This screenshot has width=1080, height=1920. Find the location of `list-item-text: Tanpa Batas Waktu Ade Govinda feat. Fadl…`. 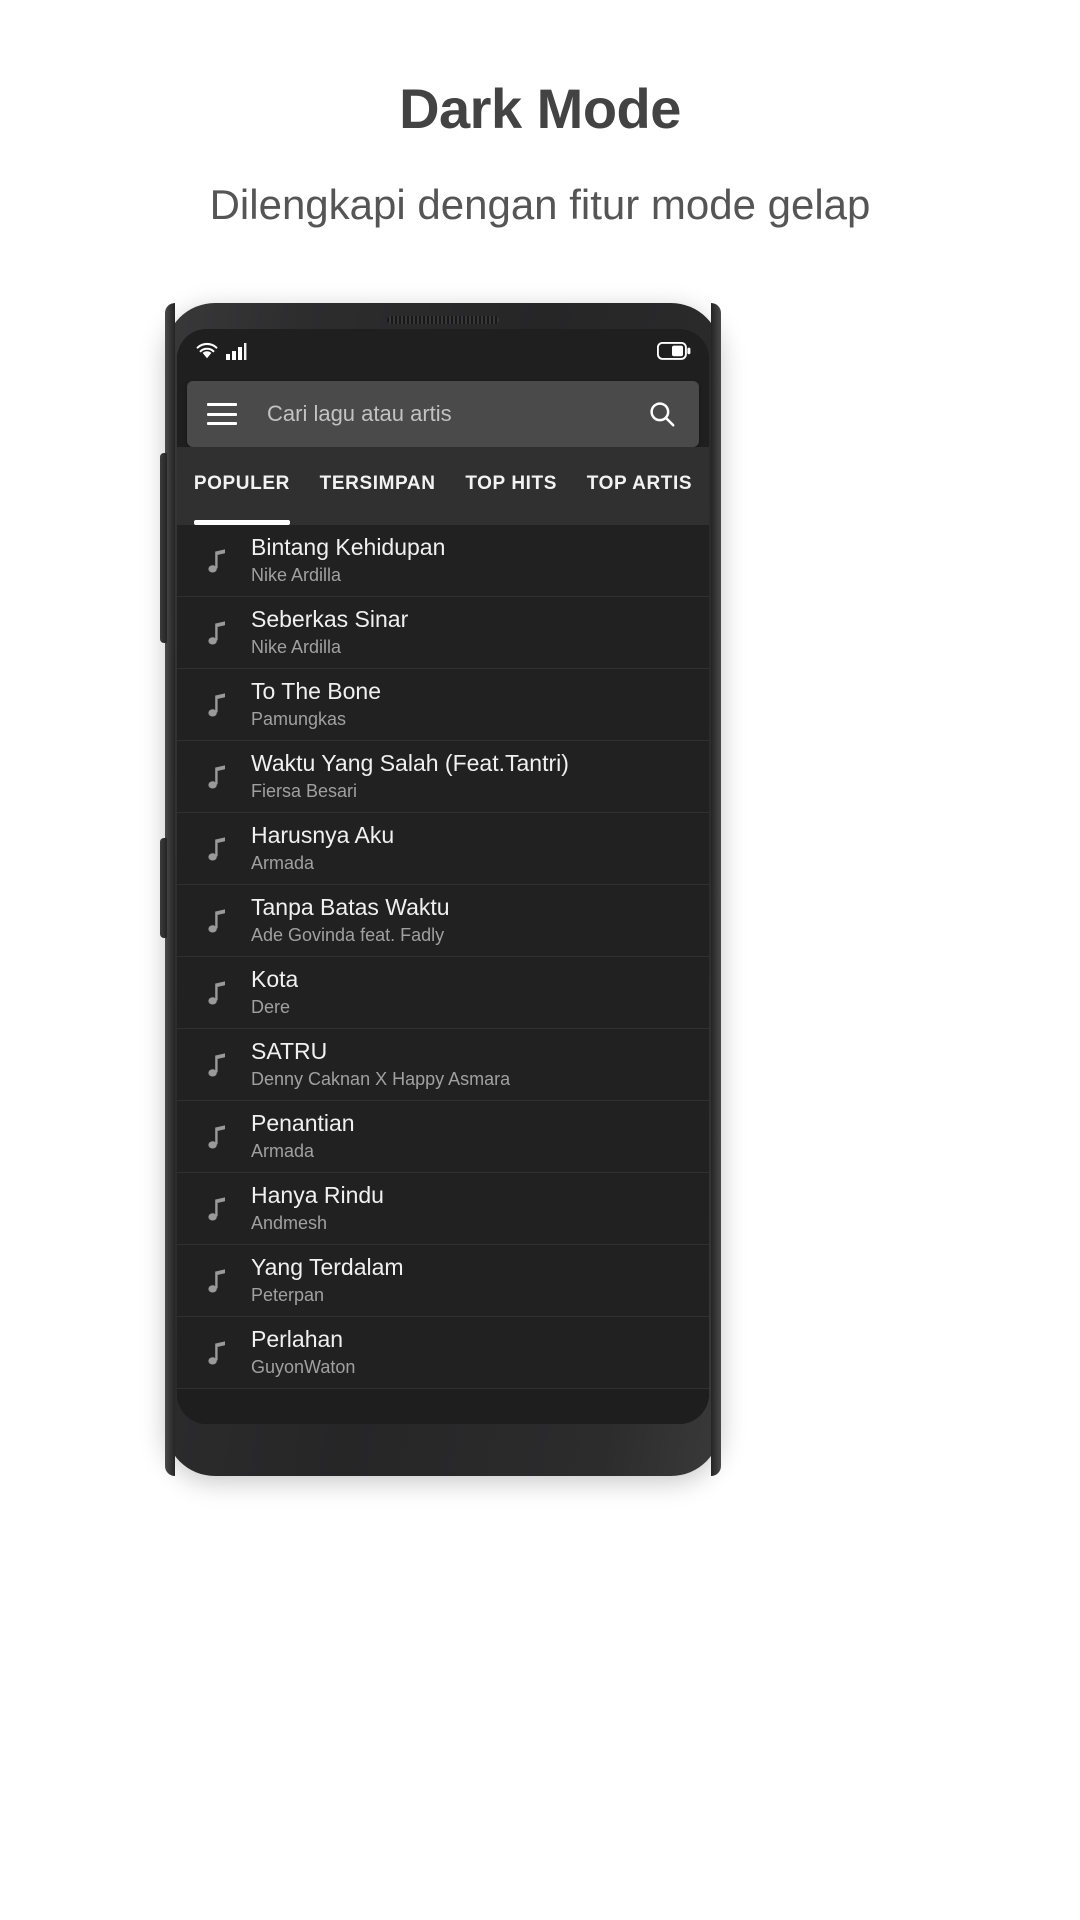

list-item-text: Tanpa Batas Waktu Ade Govinda feat. Fadl… is located at coordinates (350, 921).